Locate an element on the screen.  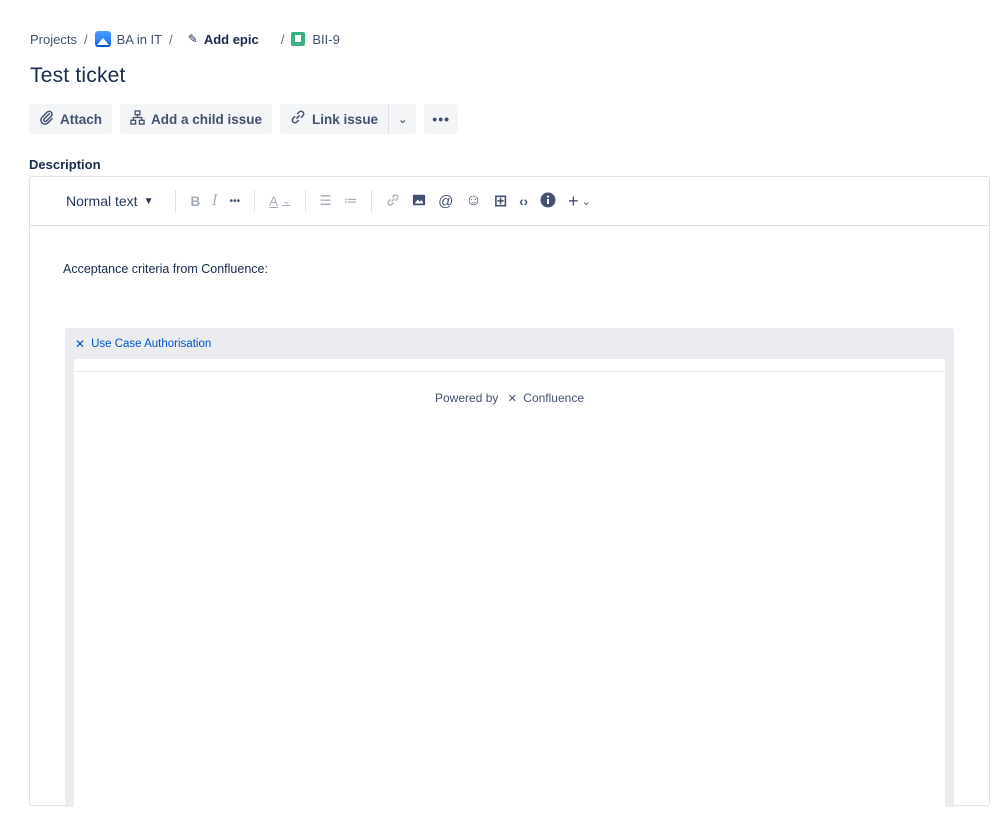
breadcrumb: Projects / BA in IT / ✎ Add epic / BII-9 is located at coordinates (185, 39).